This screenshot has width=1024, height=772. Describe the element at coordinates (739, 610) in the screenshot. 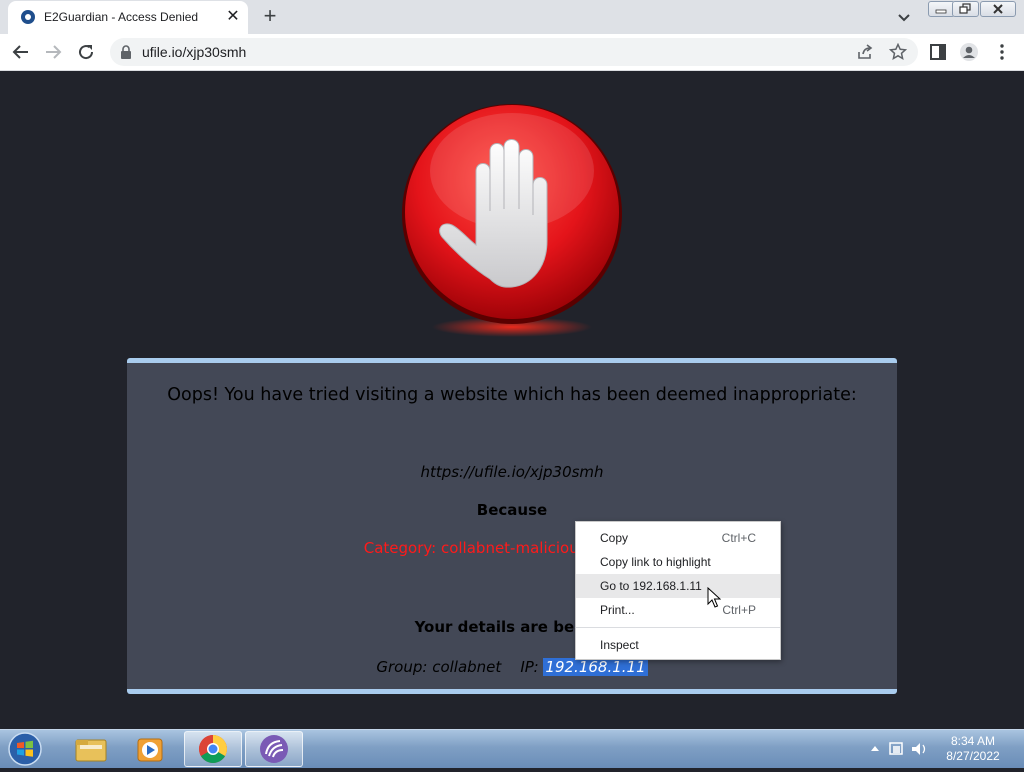

I see `print-shortcut: Ctrl+P` at that location.